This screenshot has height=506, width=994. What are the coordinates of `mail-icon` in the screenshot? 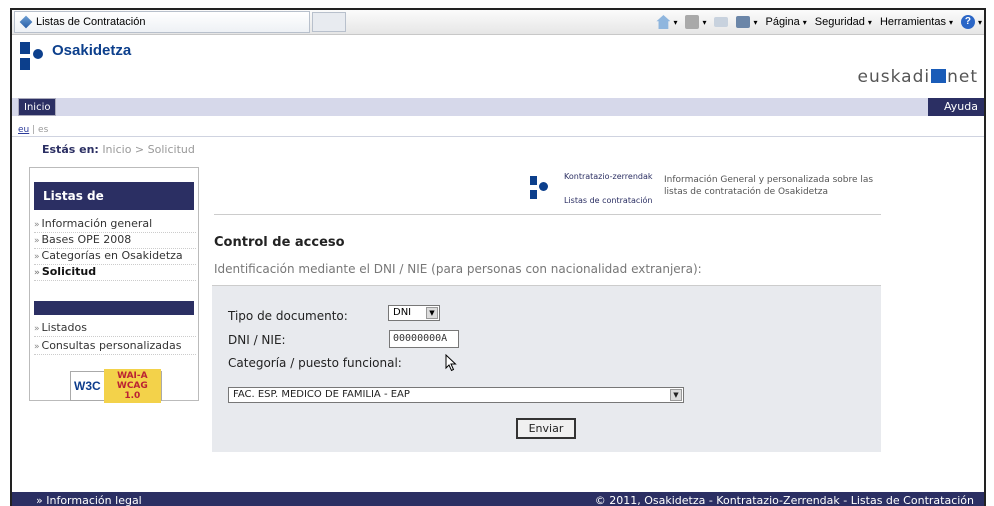 It's located at (721, 22).